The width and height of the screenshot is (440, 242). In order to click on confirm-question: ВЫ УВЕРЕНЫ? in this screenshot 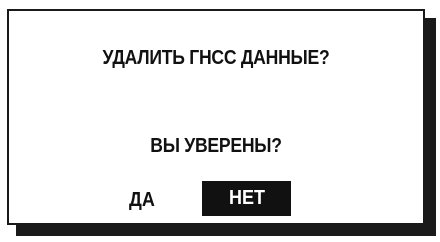, I will do `click(216, 146)`.